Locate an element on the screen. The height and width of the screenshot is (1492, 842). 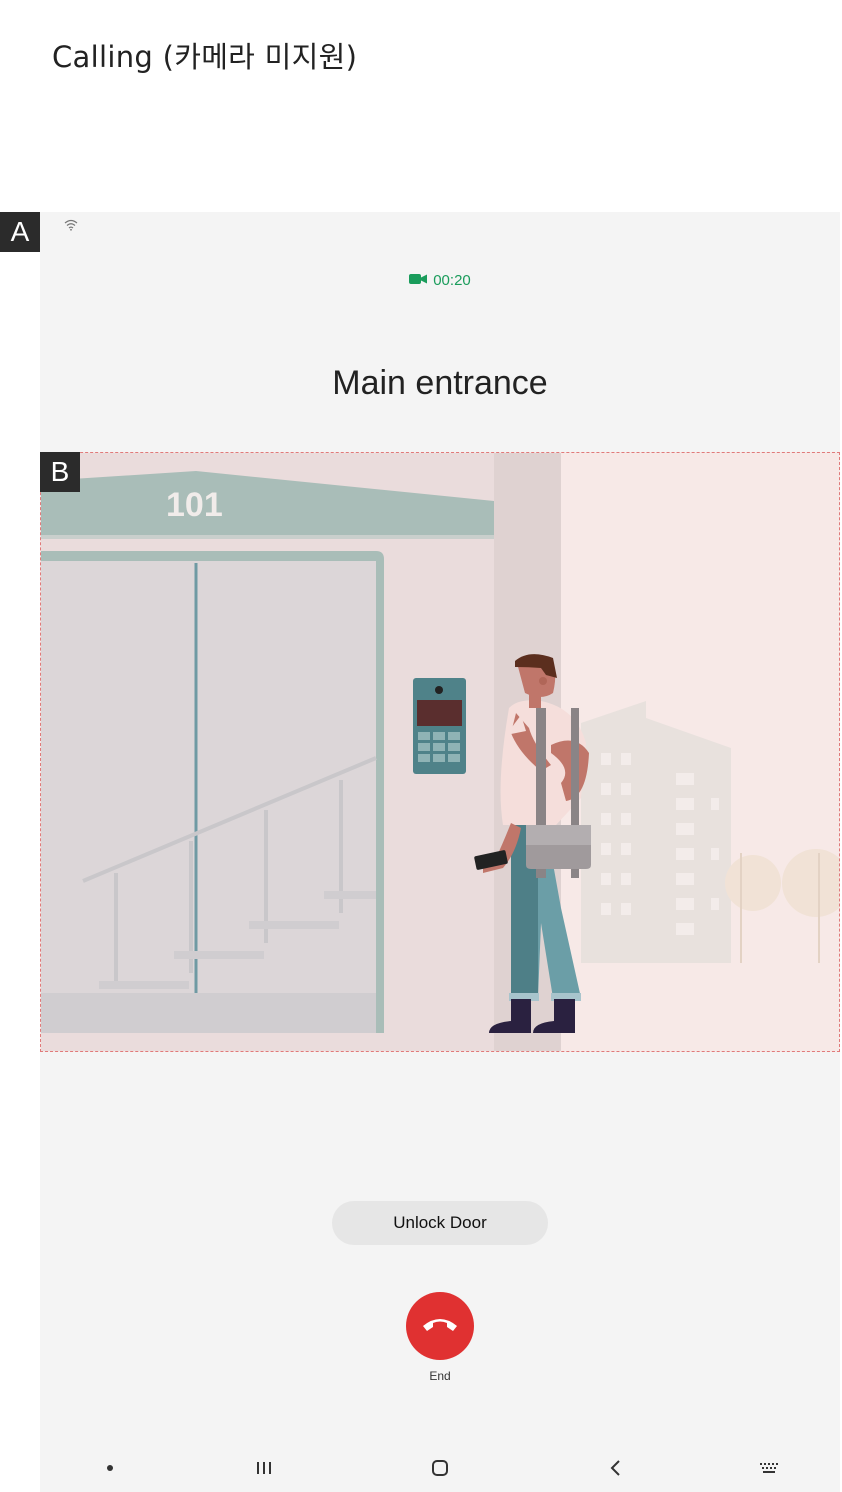
recent-apps-icon is located at coordinates (264, 1470).